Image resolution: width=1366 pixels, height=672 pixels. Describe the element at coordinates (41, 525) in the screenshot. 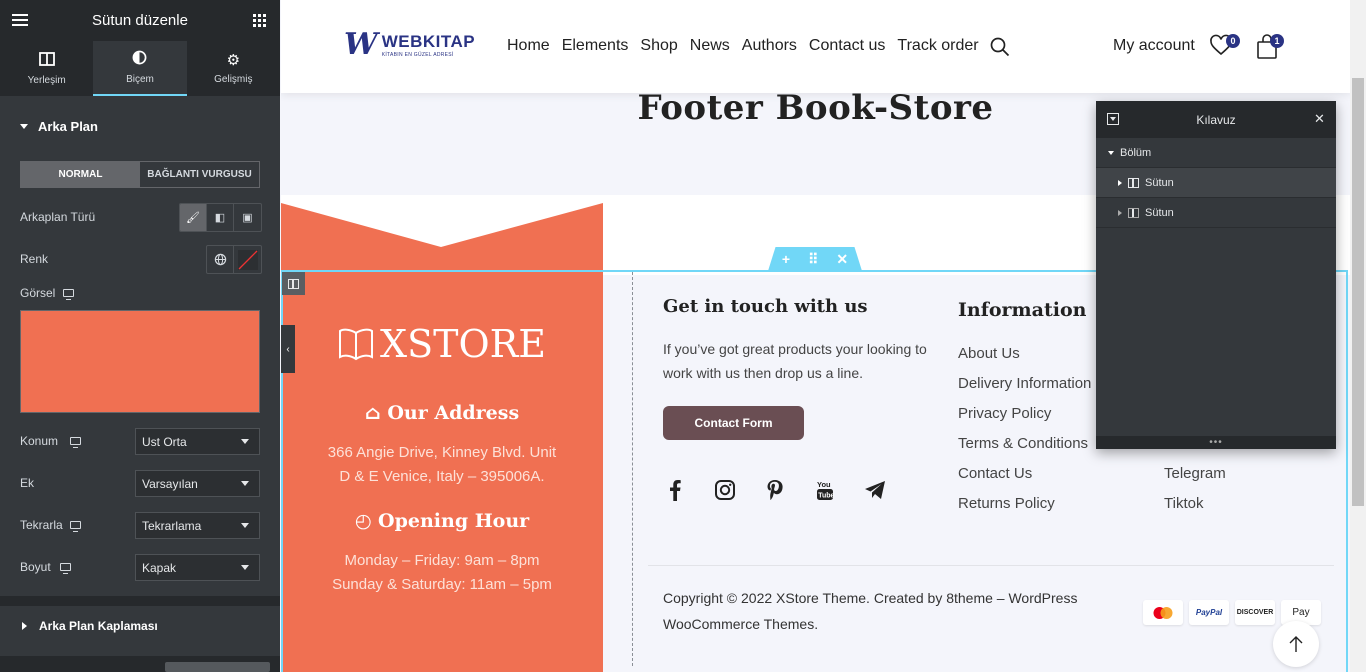

I see `repeat-label: Tekrarla` at that location.